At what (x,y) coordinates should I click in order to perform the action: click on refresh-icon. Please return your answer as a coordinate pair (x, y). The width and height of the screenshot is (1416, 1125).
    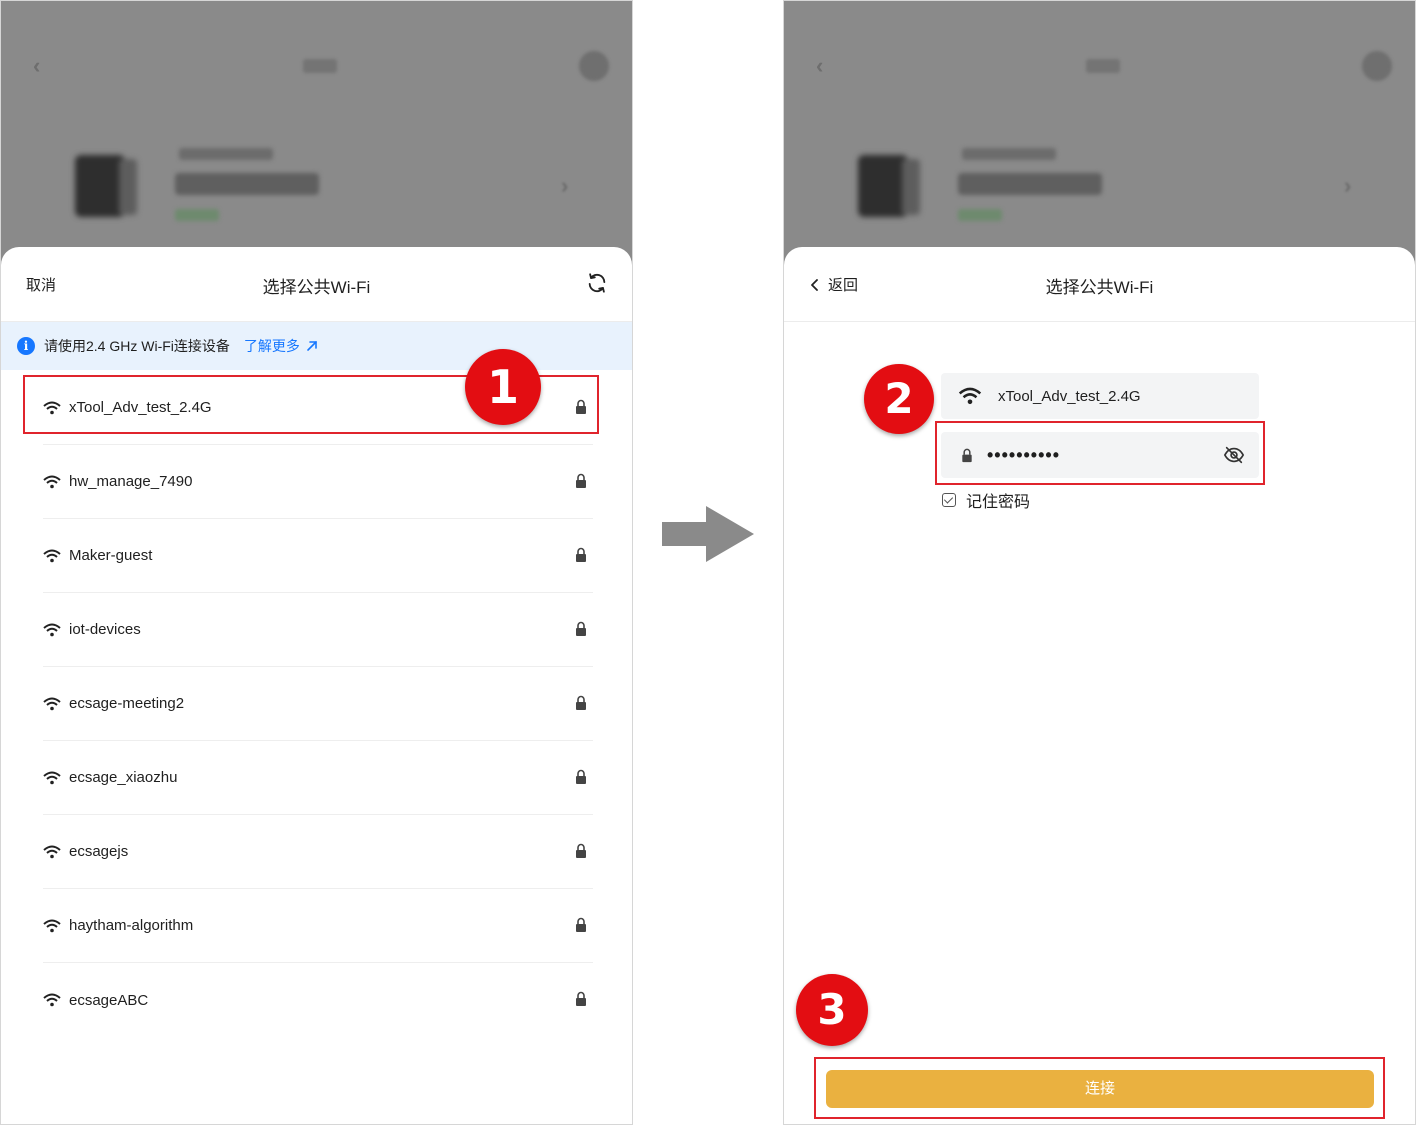
    Looking at the image, I should click on (597, 283).